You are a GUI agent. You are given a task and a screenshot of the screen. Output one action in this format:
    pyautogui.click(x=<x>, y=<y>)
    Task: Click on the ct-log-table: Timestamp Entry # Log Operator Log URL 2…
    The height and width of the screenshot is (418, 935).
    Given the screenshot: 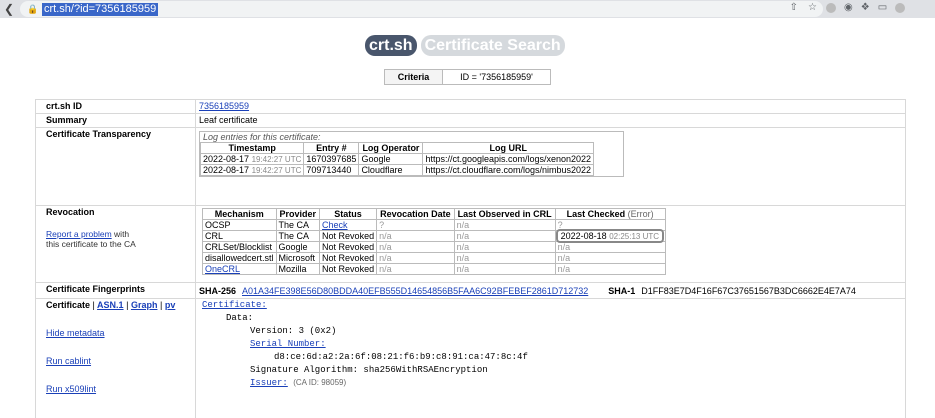 What is the action you would take?
    pyautogui.click(x=397, y=159)
    